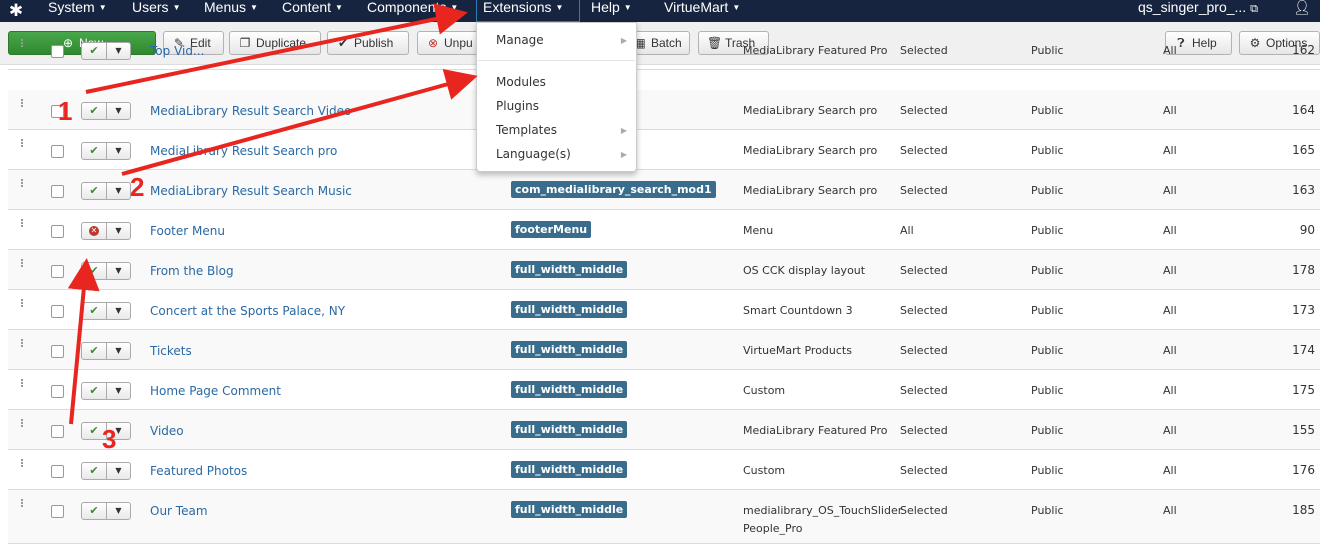 The width and height of the screenshot is (1320, 547). What do you see at coordinates (526, 130) in the screenshot?
I see `menu-item-templates: Templates` at bounding box center [526, 130].